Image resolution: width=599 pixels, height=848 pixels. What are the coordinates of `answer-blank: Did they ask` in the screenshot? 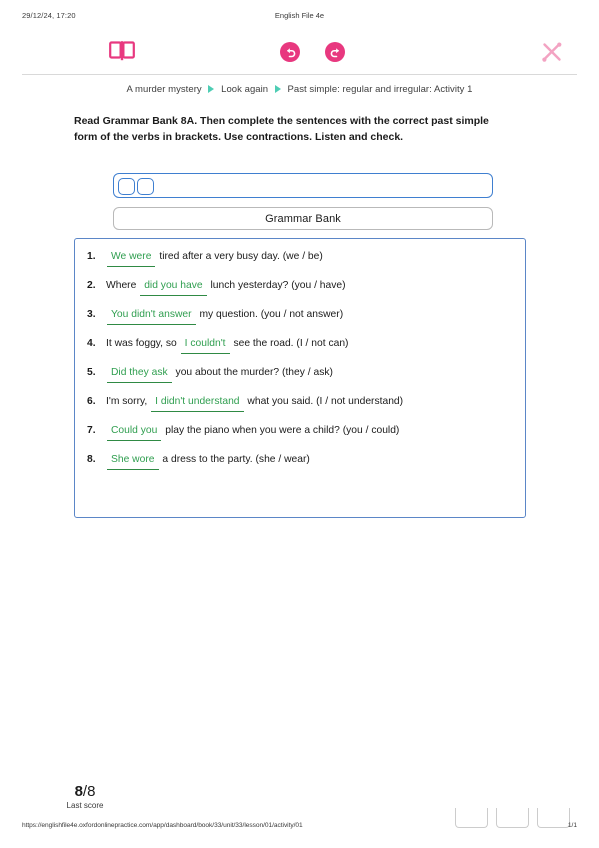 It's located at (139, 374).